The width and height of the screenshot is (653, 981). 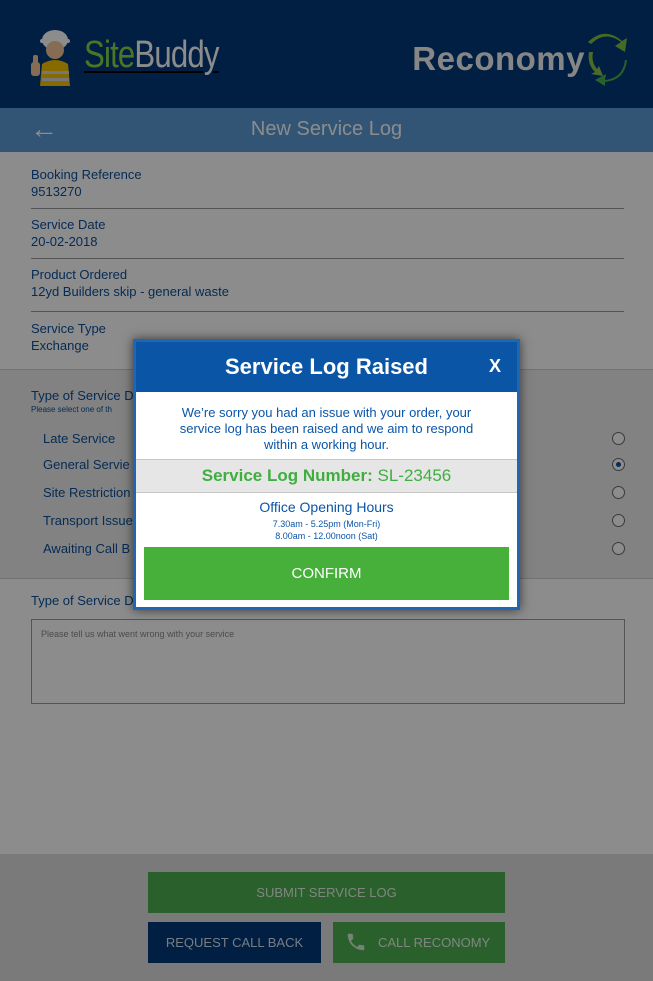 I want to click on office-hours-weekday: 7.30am - 5.25pm (Mon-Fri), so click(x=326, y=524).